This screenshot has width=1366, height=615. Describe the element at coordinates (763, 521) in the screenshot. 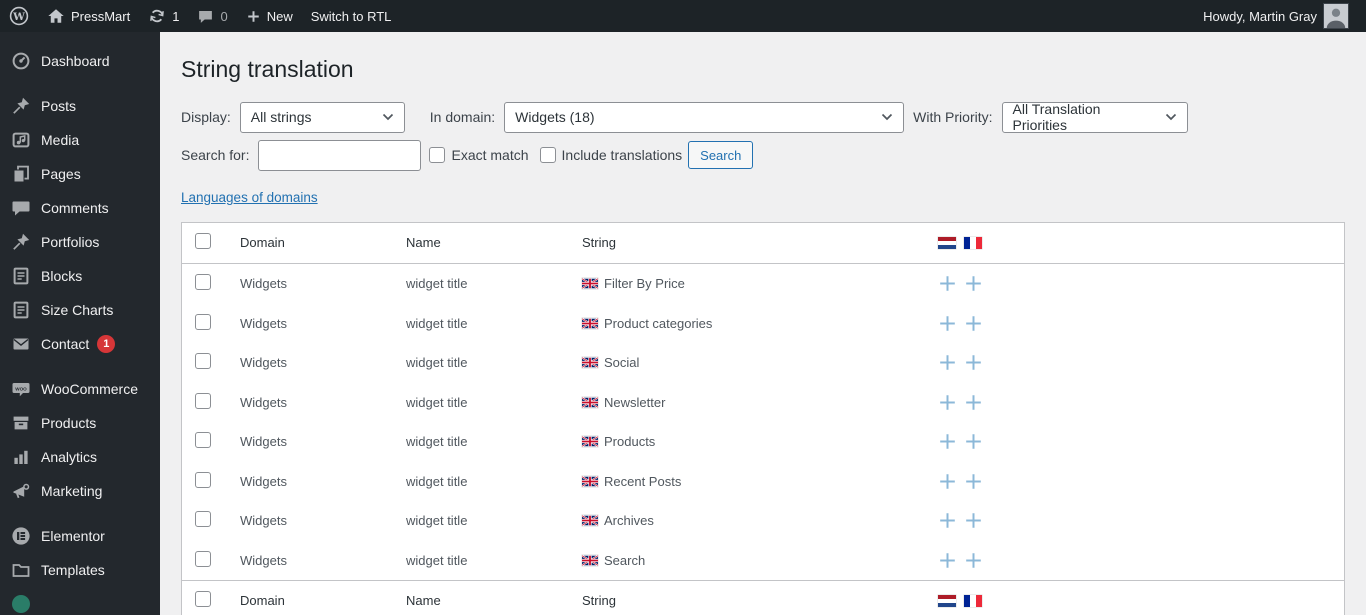

I see `table-row: Widgets widget title Archives` at that location.